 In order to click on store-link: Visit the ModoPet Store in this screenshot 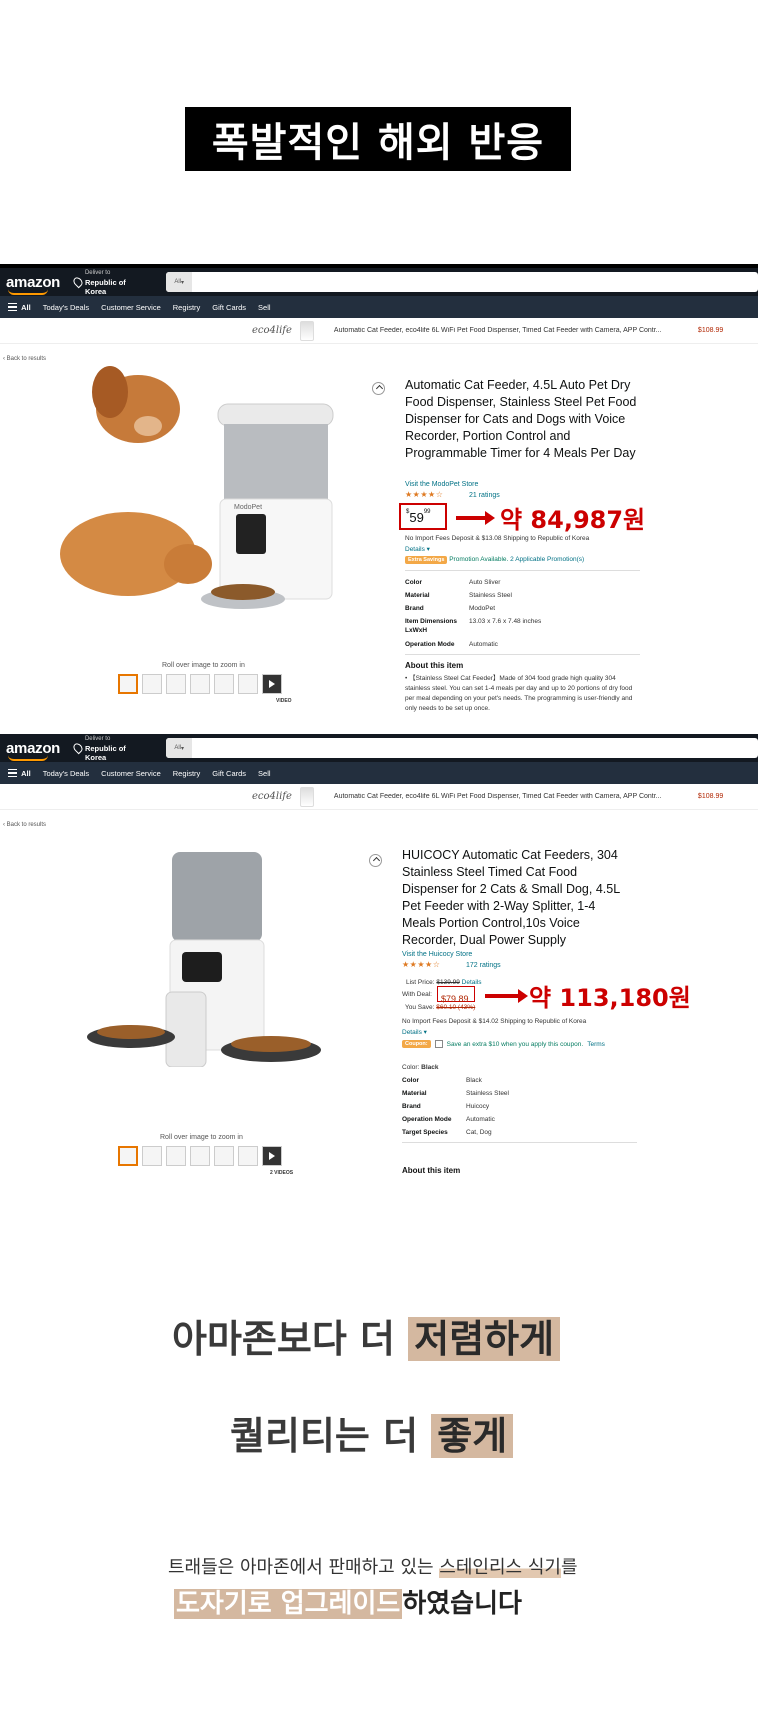, I will do `click(441, 484)`.